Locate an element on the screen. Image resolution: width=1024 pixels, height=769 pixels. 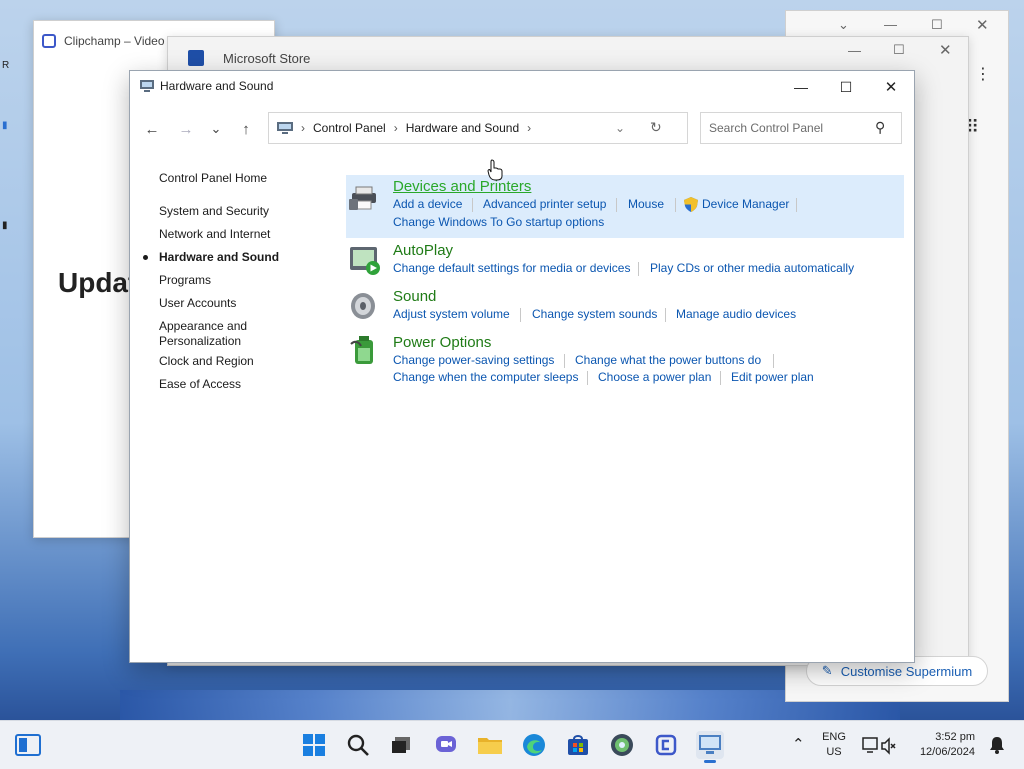
printer-icon is located at coordinates (365, 197).